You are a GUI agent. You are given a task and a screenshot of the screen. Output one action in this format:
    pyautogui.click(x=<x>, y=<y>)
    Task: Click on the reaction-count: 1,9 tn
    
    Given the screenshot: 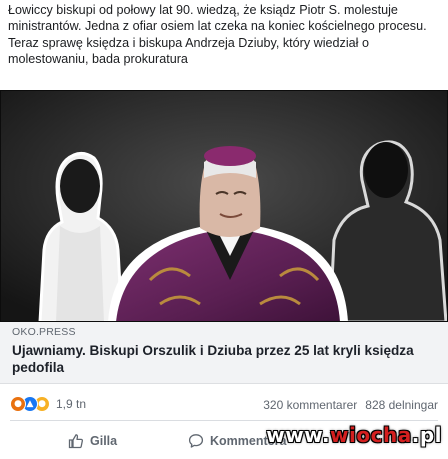 What is the action you would take?
    pyautogui.click(x=71, y=404)
    